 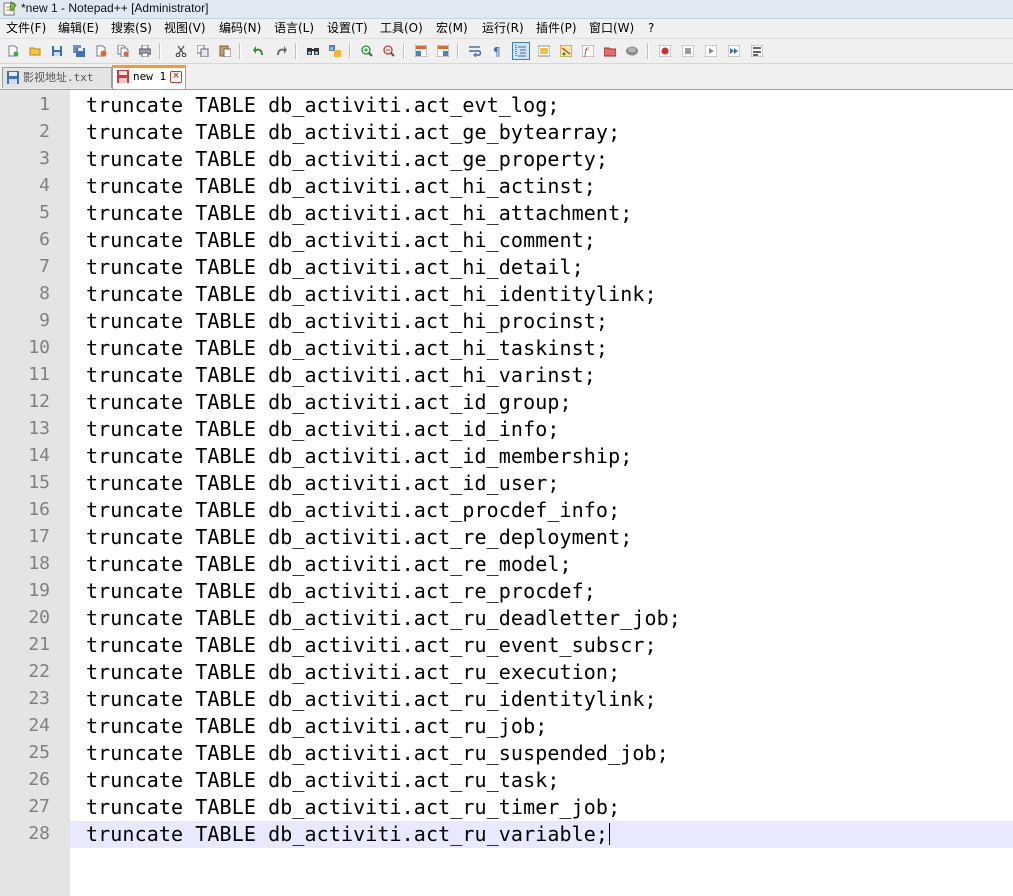 I want to click on menu-view: 视图(V), so click(x=185, y=28).